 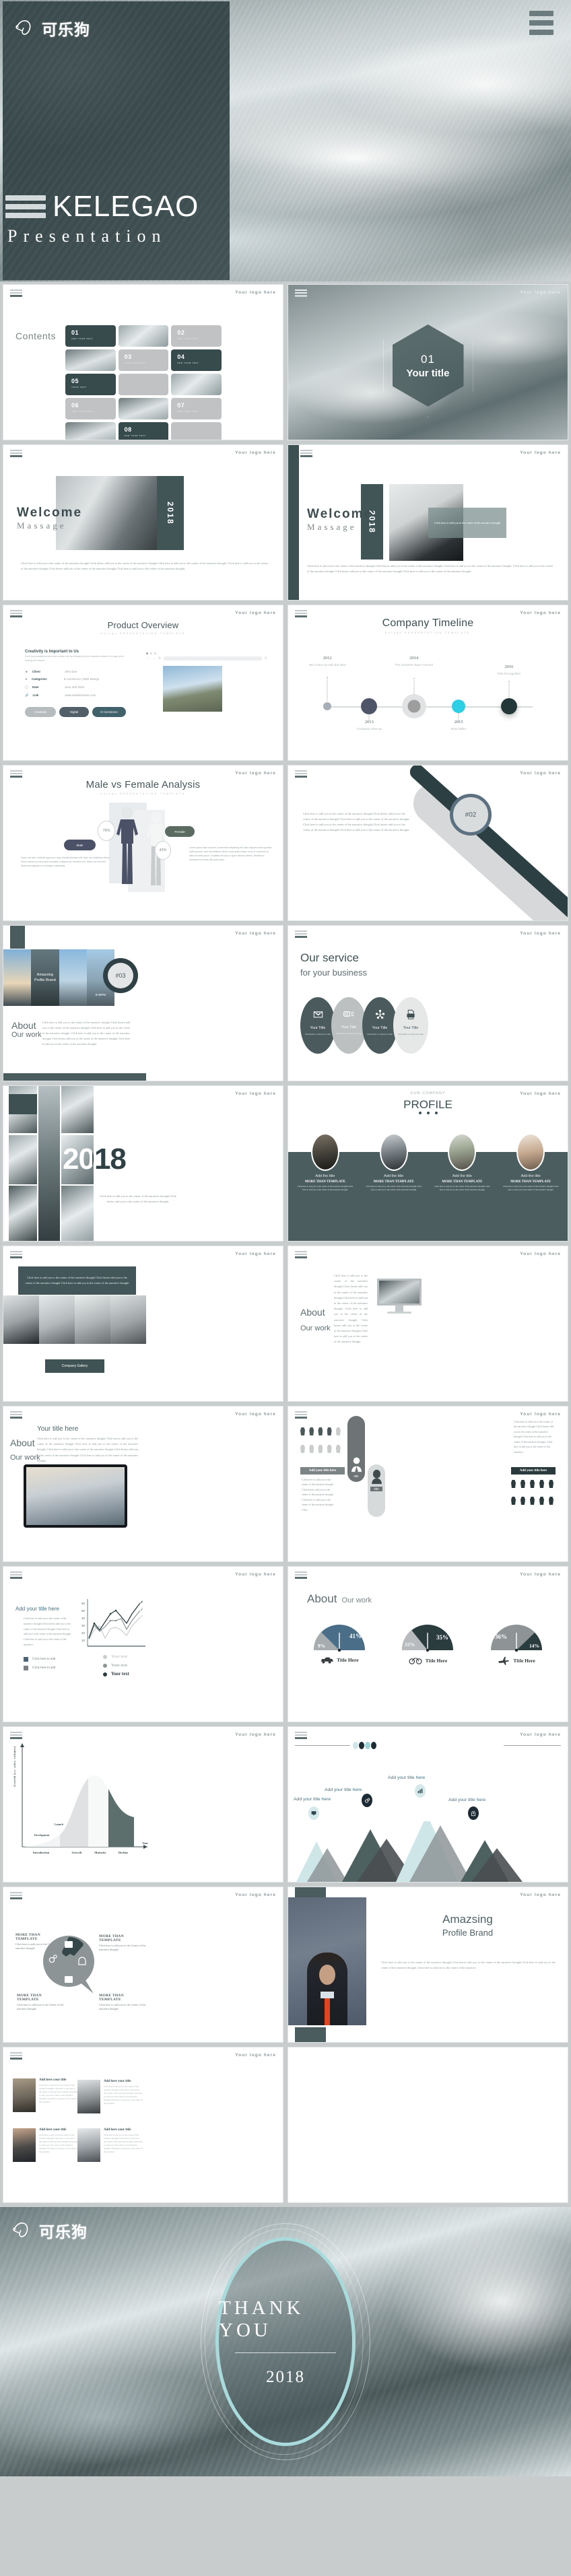 I want to click on hero-title-bars-icon, so click(x=25, y=206).